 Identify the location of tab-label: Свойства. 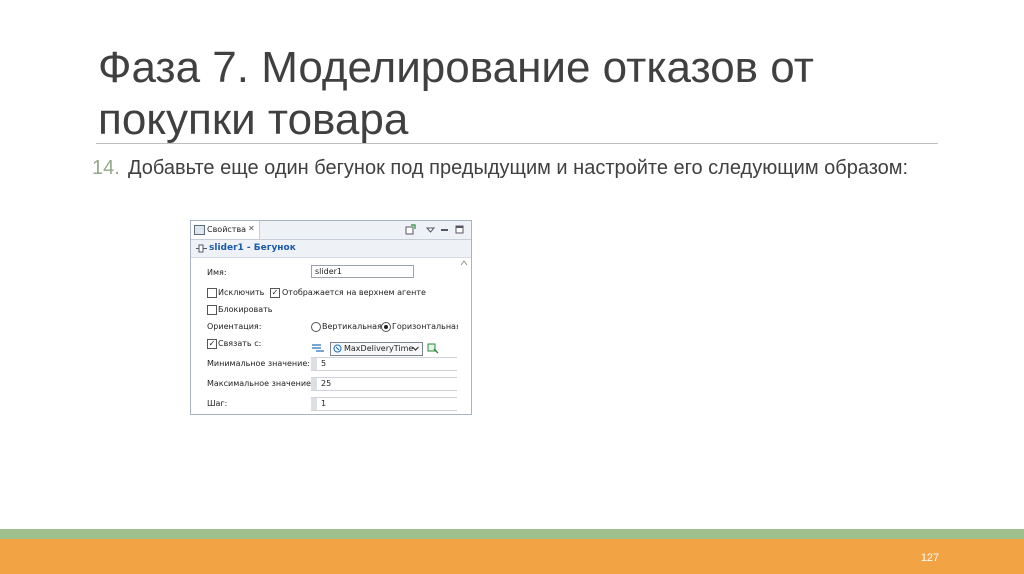
(227, 229).